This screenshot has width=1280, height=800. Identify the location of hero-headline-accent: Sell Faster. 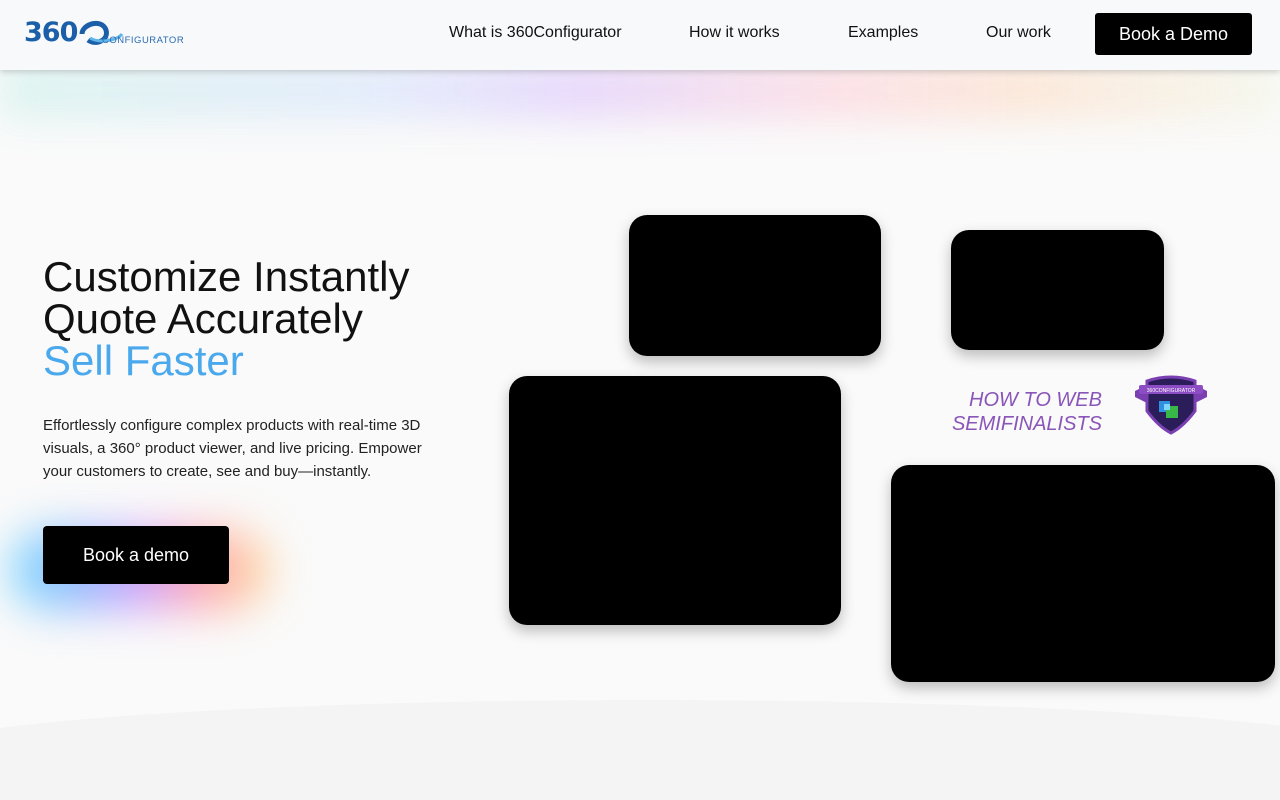
(143, 360).